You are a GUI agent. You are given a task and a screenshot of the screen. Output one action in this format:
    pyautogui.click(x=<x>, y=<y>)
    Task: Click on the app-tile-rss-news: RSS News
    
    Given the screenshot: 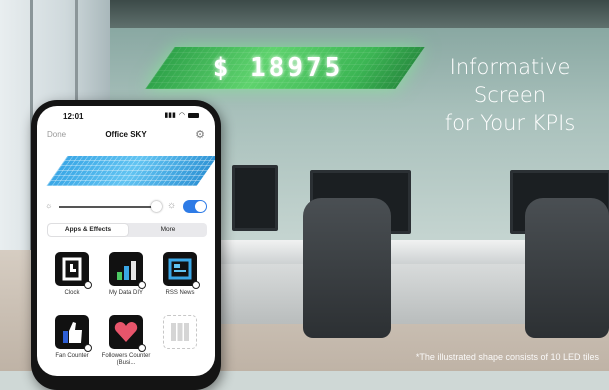 What is the action you would take?
    pyautogui.click(x=180, y=274)
    